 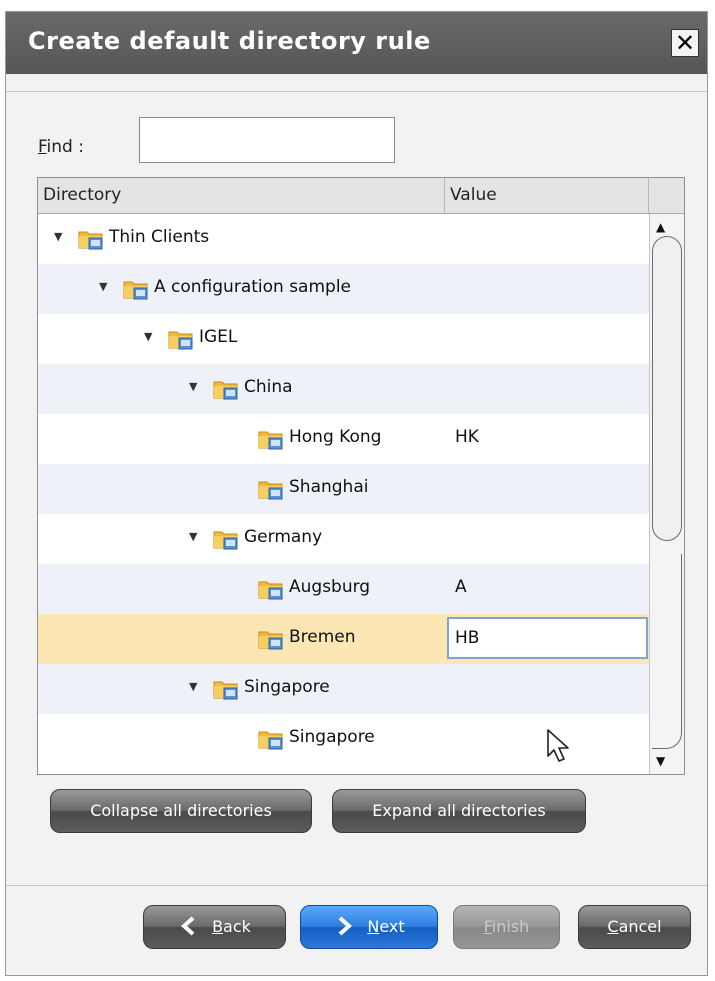 I want to click on back-mnemonic: B, so click(x=218, y=926).